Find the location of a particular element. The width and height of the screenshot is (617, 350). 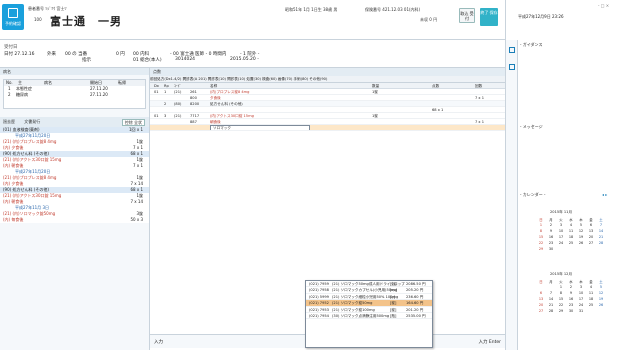

dx-name: 糖尿病 is located at coordinates (22, 94).